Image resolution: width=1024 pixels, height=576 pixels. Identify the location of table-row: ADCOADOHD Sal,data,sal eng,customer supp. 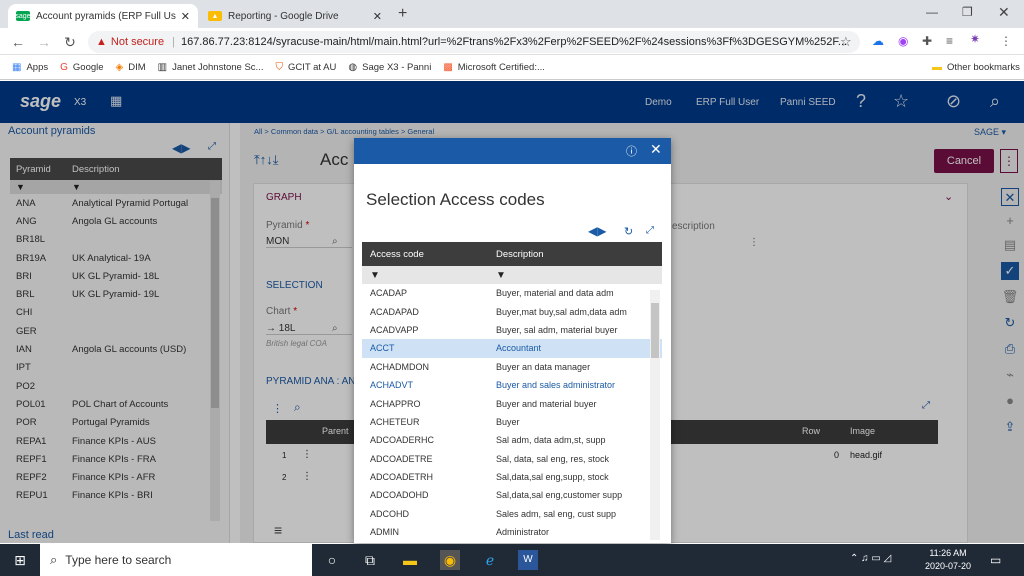
(512, 495).